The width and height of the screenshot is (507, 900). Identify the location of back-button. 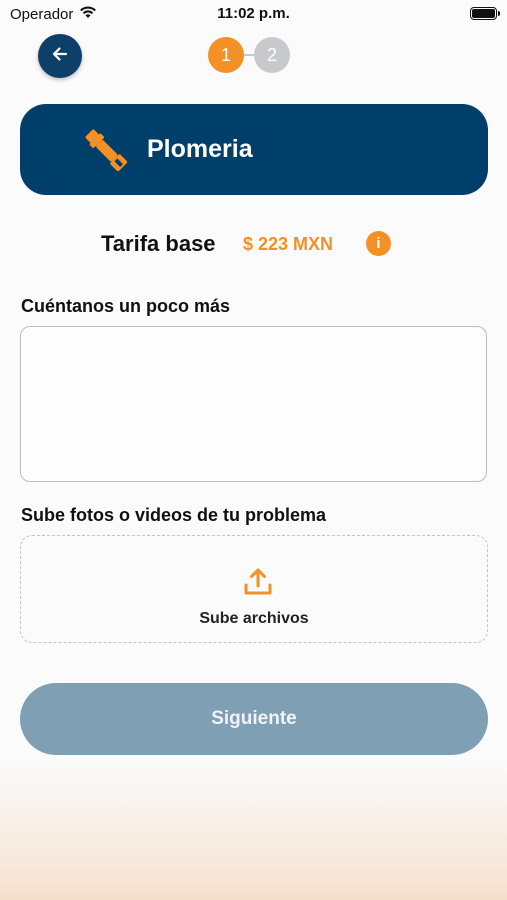
(60, 56).